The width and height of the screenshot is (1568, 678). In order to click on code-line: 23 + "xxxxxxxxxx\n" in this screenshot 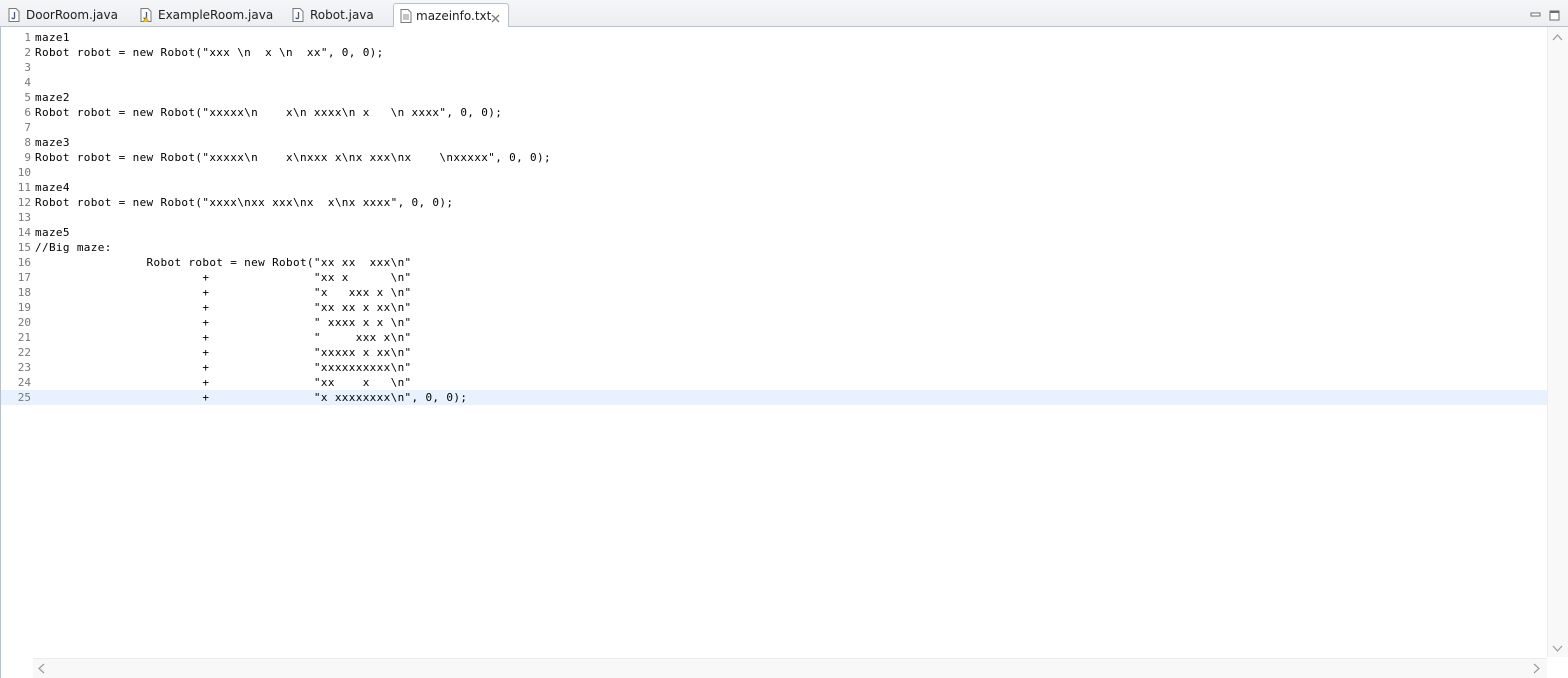, I will do `click(774, 367)`.